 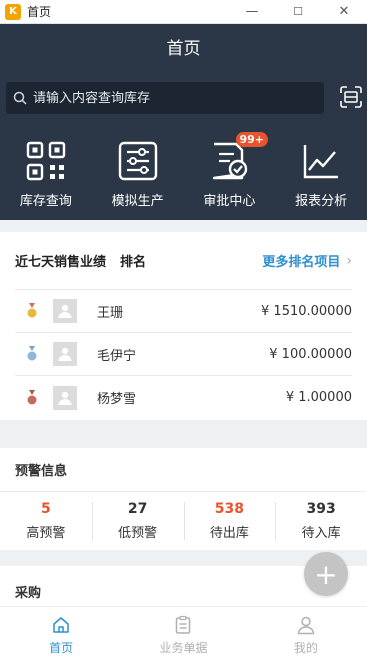 I want to click on stat-low-warning: 27 低预警, so click(x=137, y=521).